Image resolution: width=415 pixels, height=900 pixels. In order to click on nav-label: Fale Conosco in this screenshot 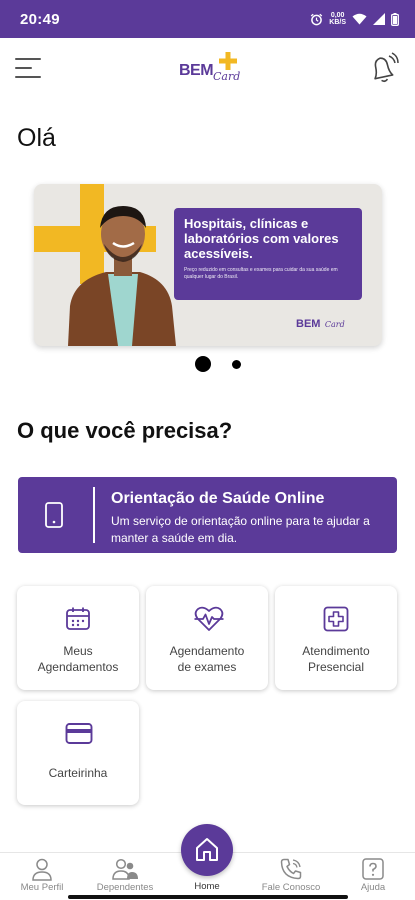, I will do `click(291, 887)`.